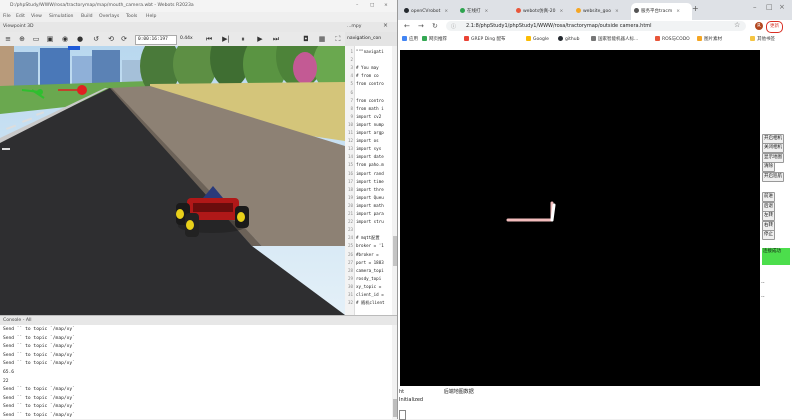 The height and width of the screenshot is (420, 792). What do you see at coordinates (50, 39) in the screenshot?
I see `save-world-icon: ▣` at bounding box center [50, 39].